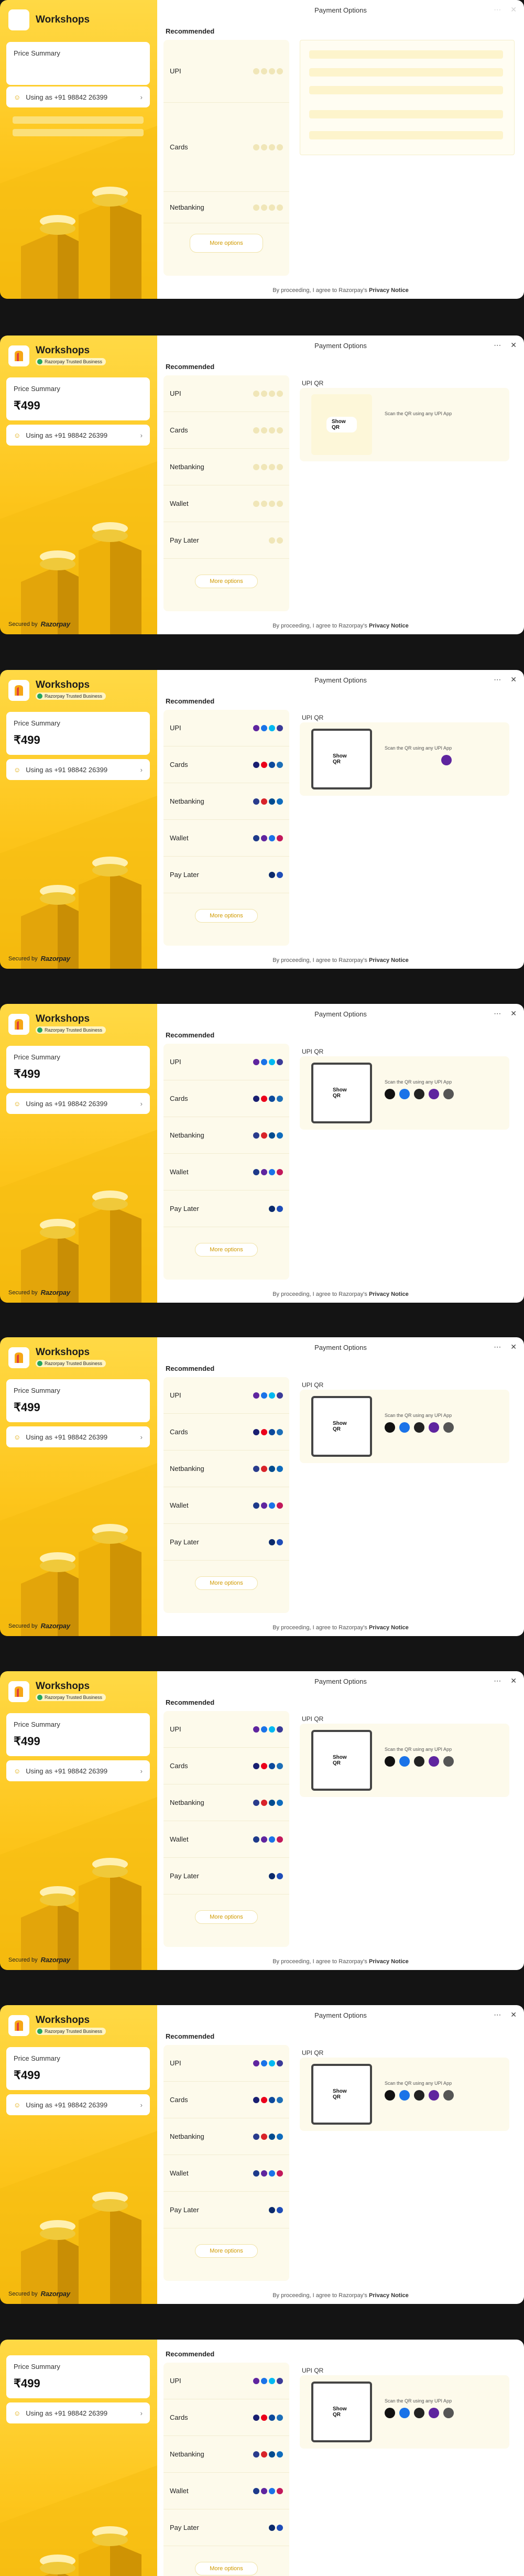  Describe the element at coordinates (268, 764) in the screenshot. I see `payment-method-logos` at that location.